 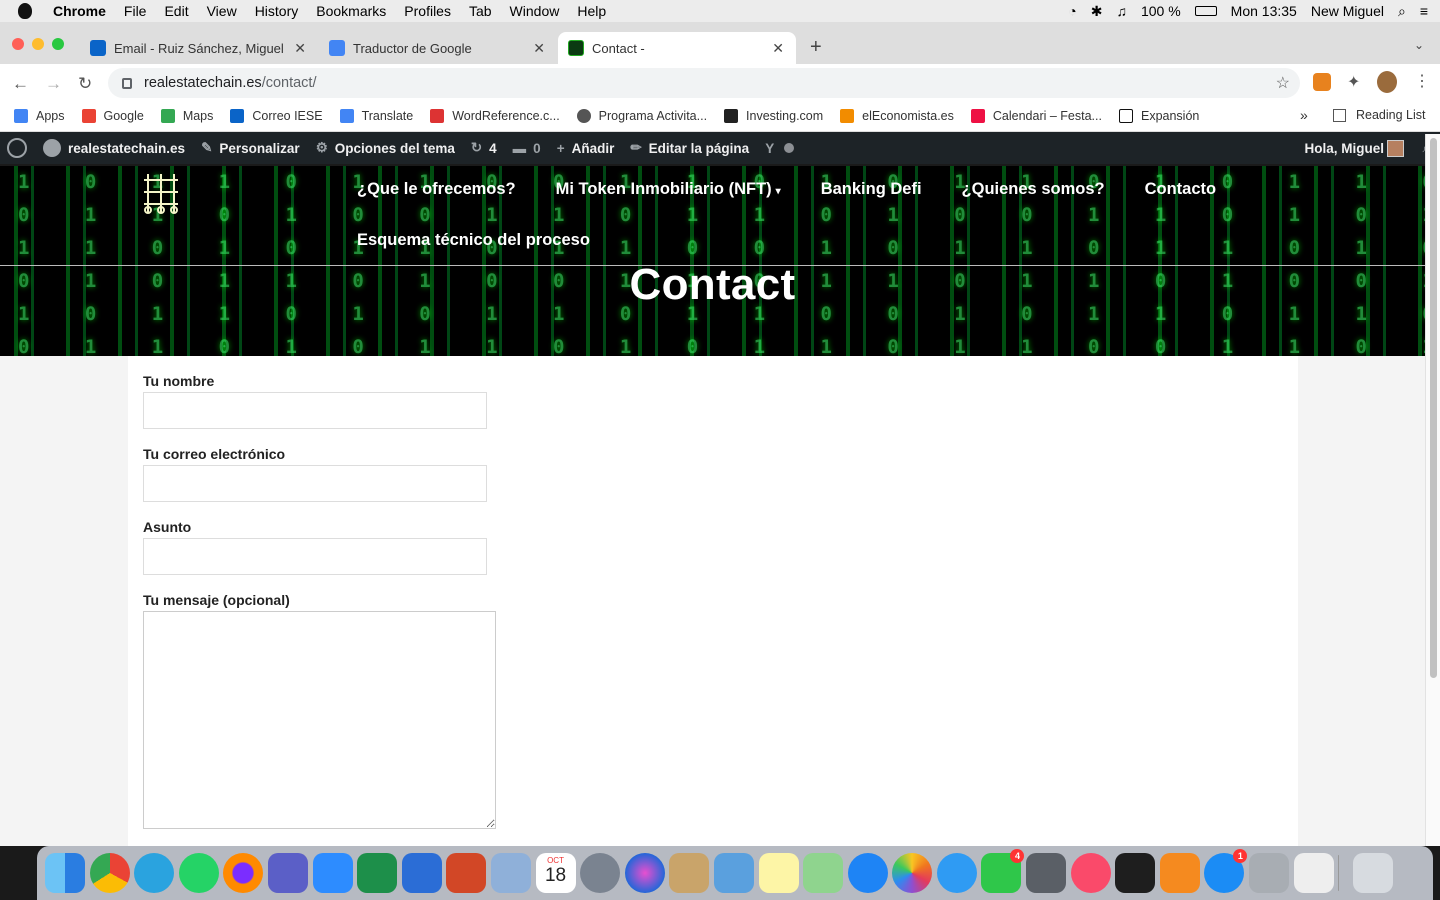 What do you see at coordinates (25, 11) in the screenshot?
I see `apple-icon` at bounding box center [25, 11].